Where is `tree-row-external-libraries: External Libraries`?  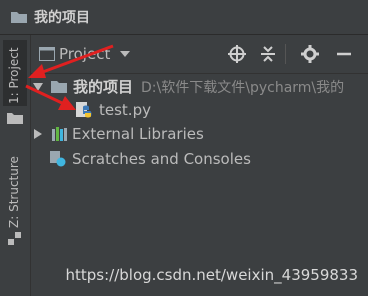
tree-row-external-libraries: External Libraries is located at coordinates (117, 133).